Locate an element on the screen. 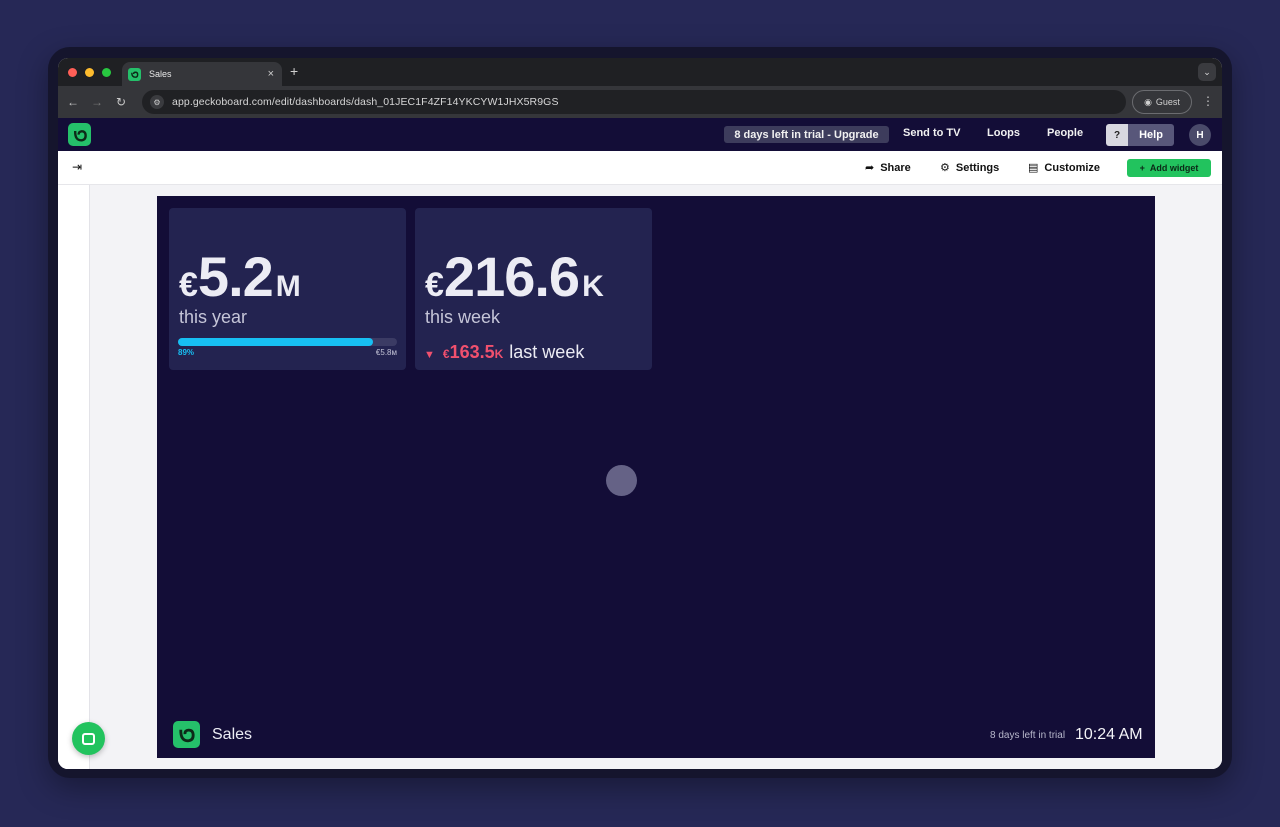  loops-link: Loops is located at coordinates (1003, 133).